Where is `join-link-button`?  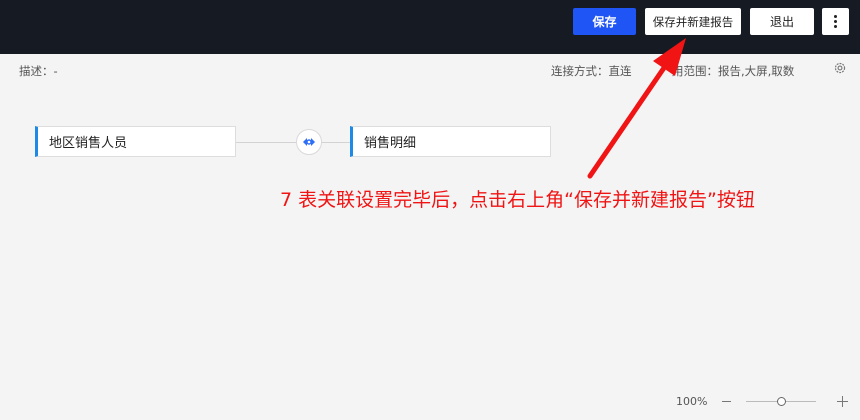 join-link-button is located at coordinates (309, 142).